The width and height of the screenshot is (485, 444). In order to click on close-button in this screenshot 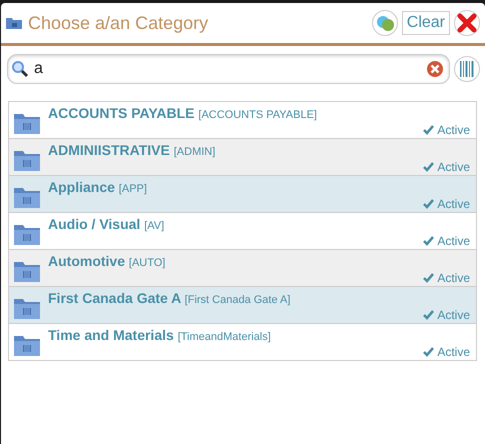, I will do `click(467, 23)`.